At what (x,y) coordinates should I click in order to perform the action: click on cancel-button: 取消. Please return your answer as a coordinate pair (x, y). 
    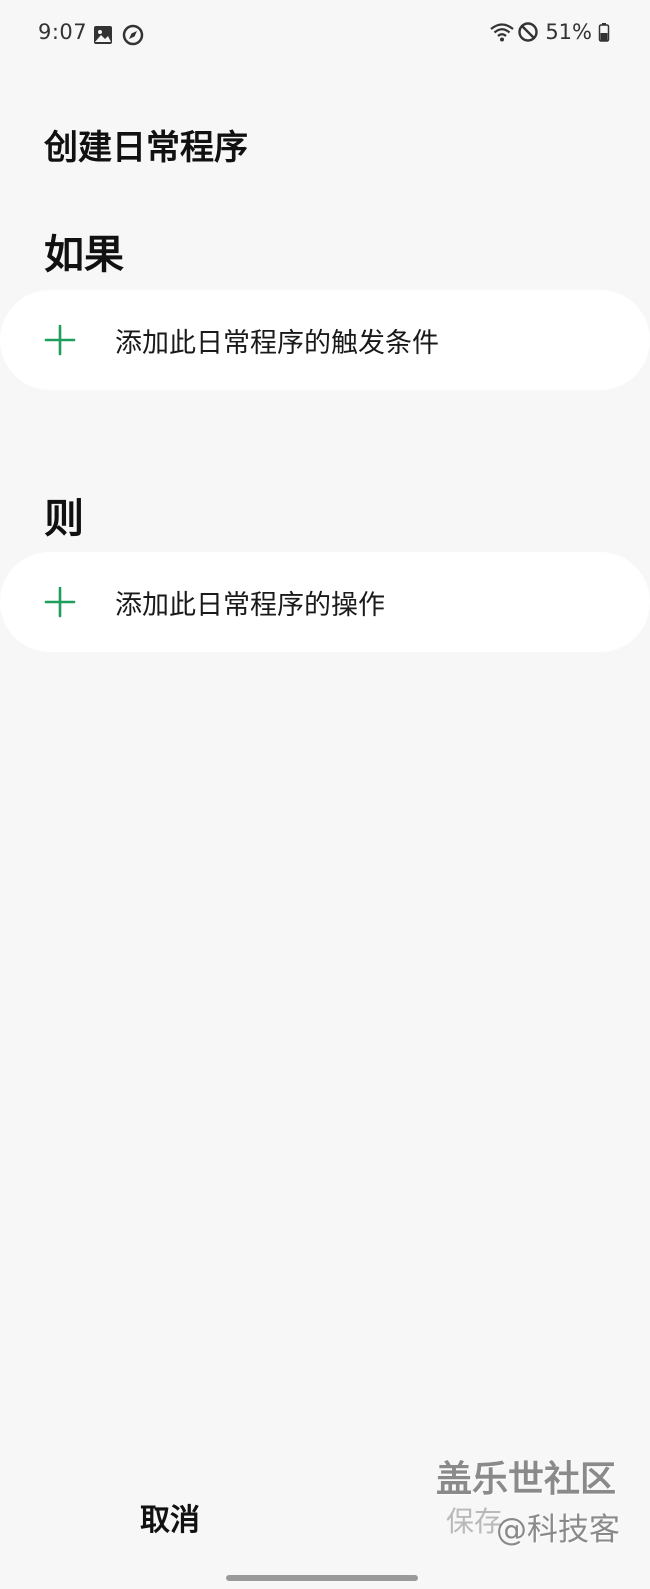
    Looking at the image, I should click on (170, 1517).